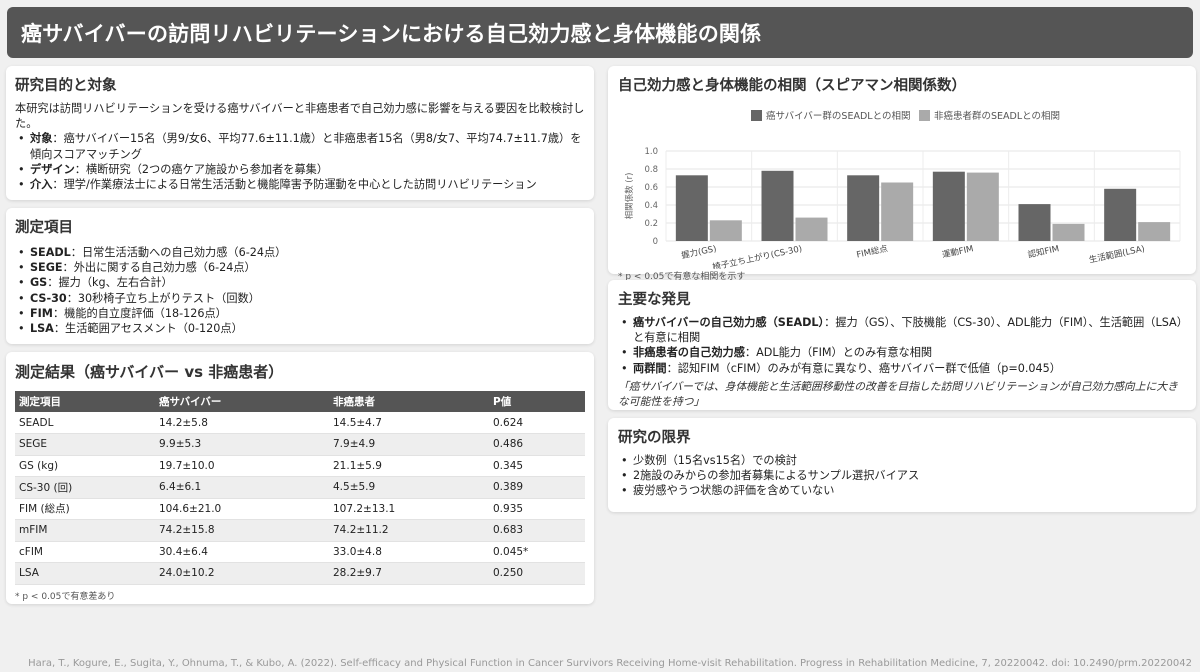 The width and height of the screenshot is (1200, 672). Describe the element at coordinates (1117, 254) in the screenshot. I see `x-tick-label: 生活範囲(LSA)` at that location.